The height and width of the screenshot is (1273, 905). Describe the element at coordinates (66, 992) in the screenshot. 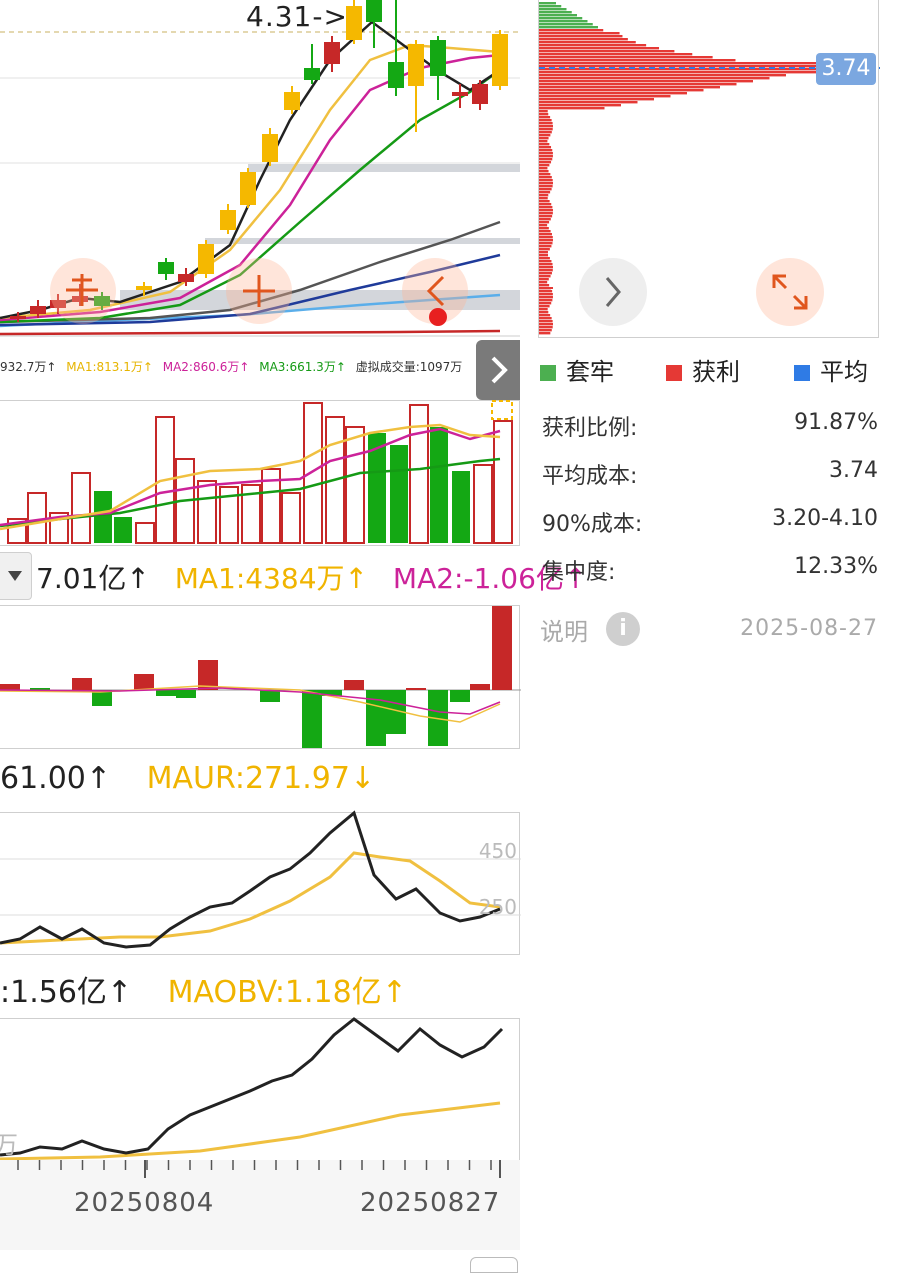

I see `obv-value: :1.56亿↑` at that location.